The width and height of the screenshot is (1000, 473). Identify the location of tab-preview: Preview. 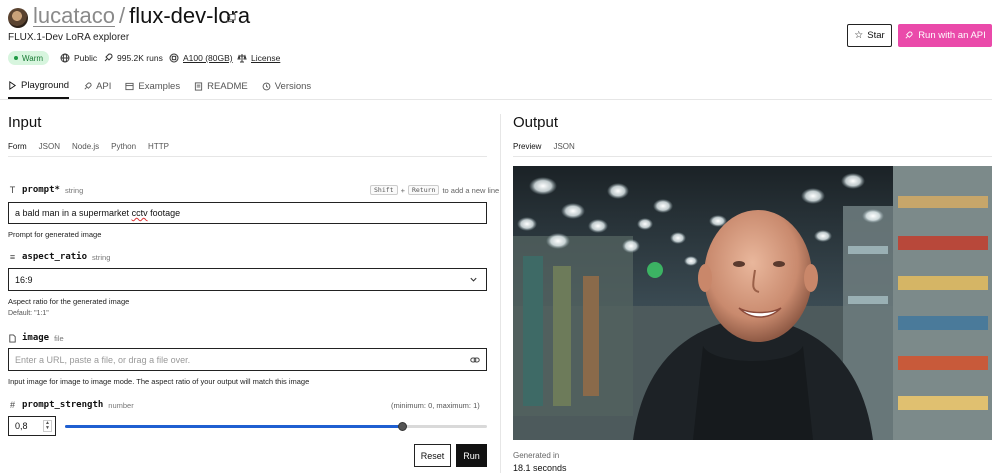
(527, 149).